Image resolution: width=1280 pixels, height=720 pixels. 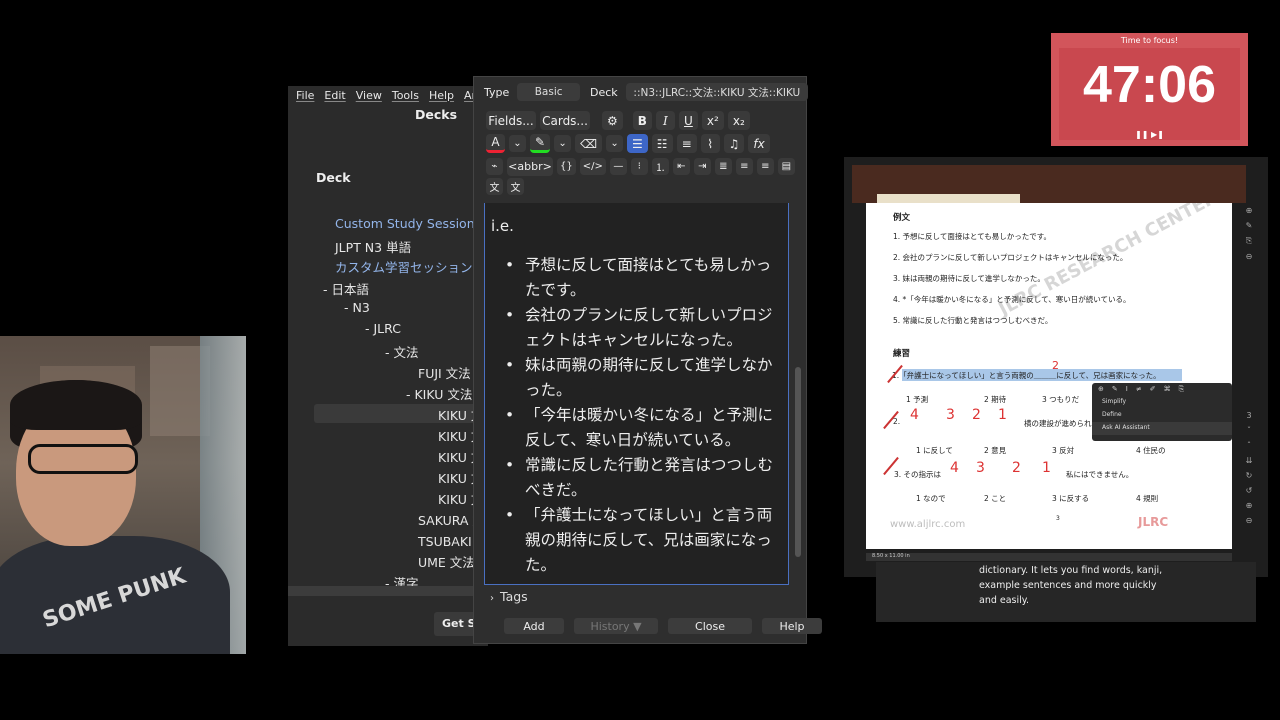 I want to click on horizontal-rule-icon: —, so click(x=618, y=166).